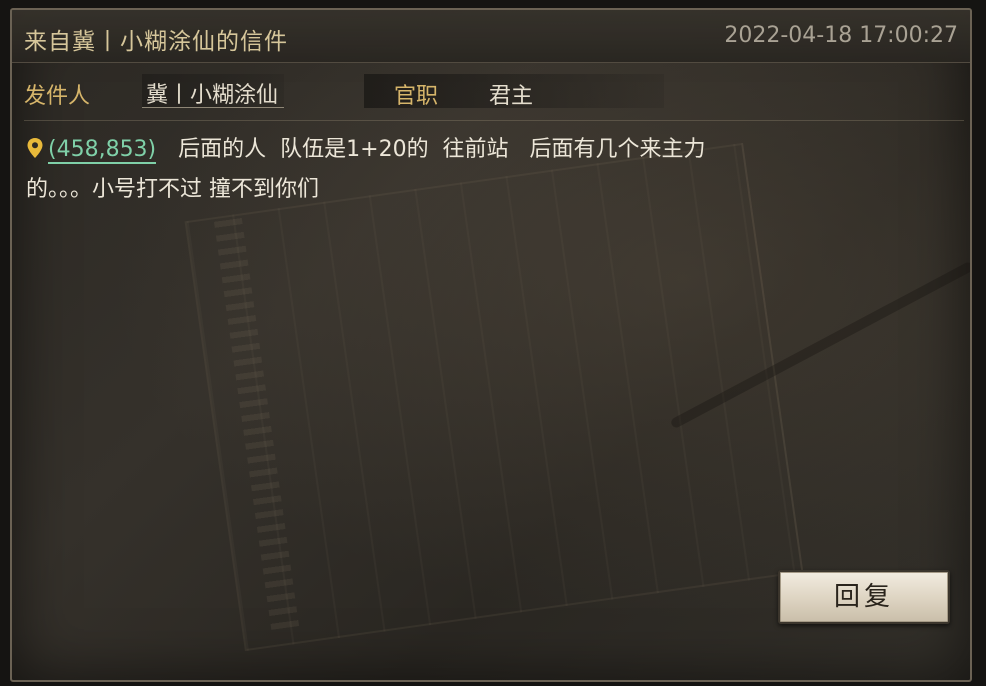  Describe the element at coordinates (442, 149) in the screenshot. I see `mail-body-text-1: 后面的人 队伍是1+20的 往前站 后面有几个来主力` at that location.